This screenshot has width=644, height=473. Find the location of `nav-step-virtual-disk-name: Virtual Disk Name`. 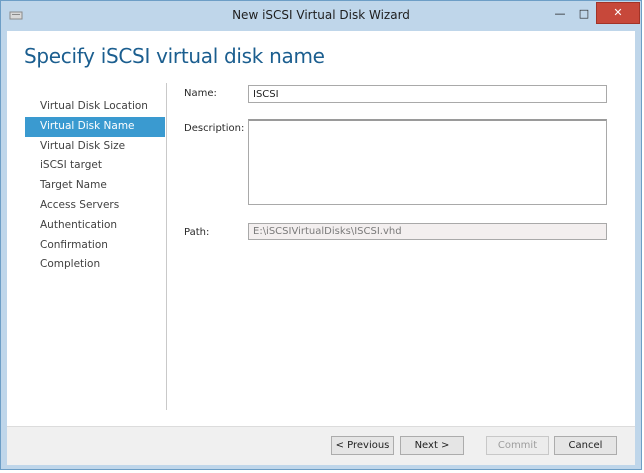

nav-step-virtual-disk-name: Virtual Disk Name is located at coordinates (95, 126).